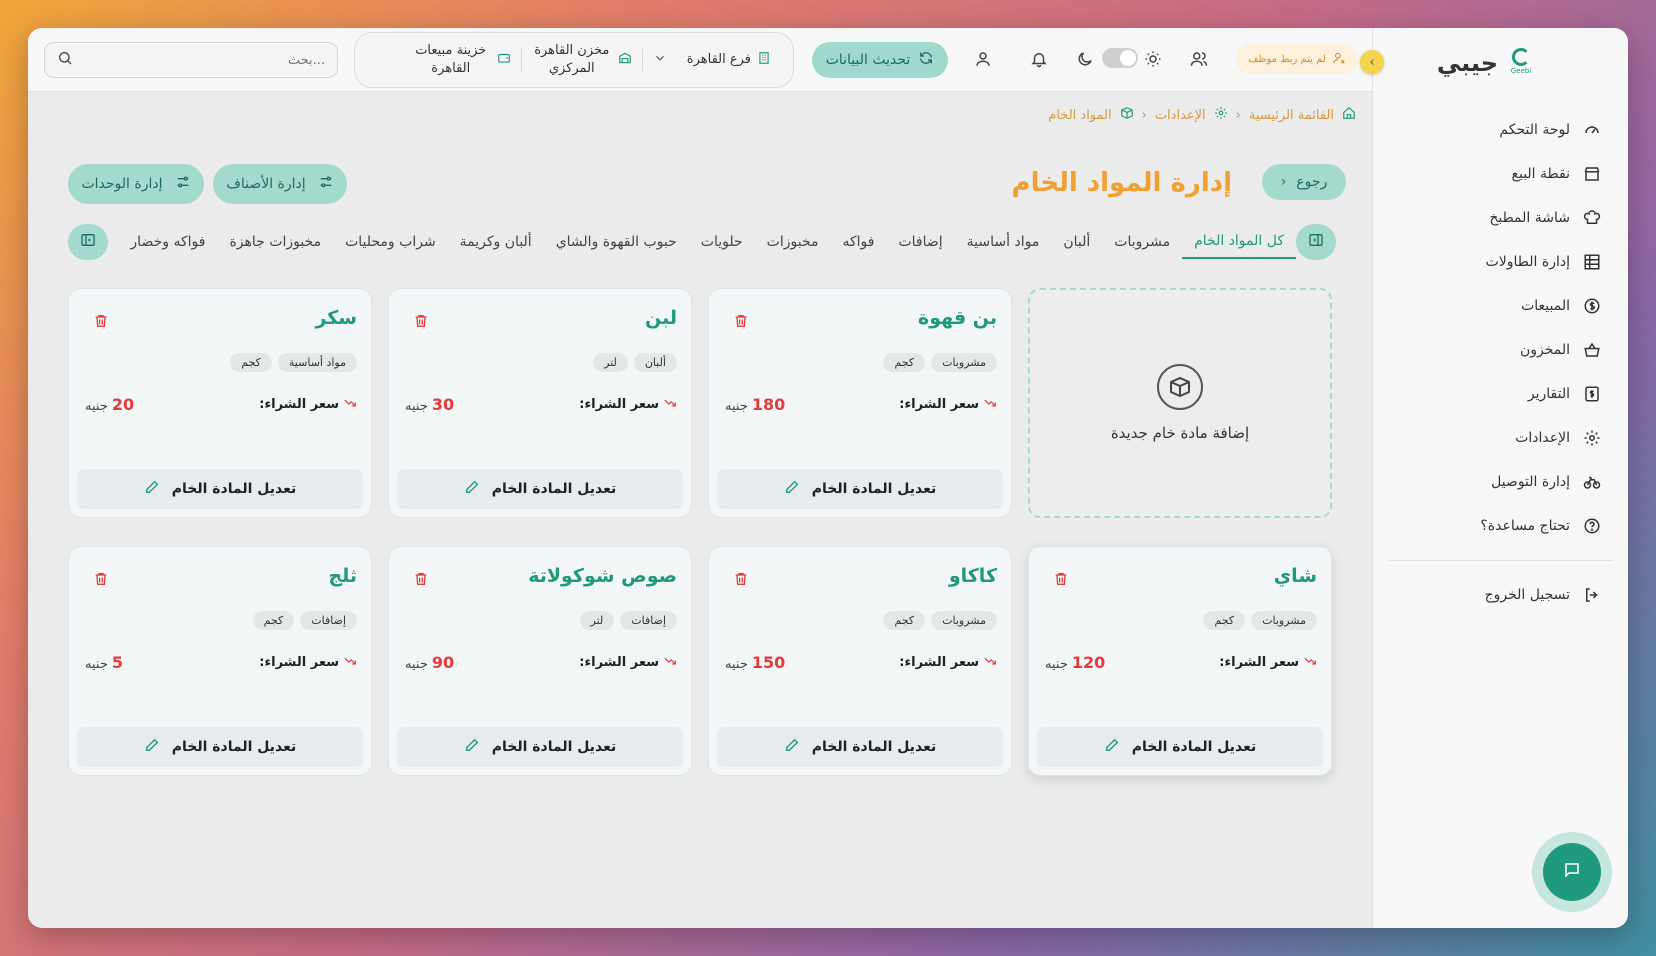  Describe the element at coordinates (880, 60) in the screenshot. I see `refresh-data-button: تحديث البيانات` at that location.